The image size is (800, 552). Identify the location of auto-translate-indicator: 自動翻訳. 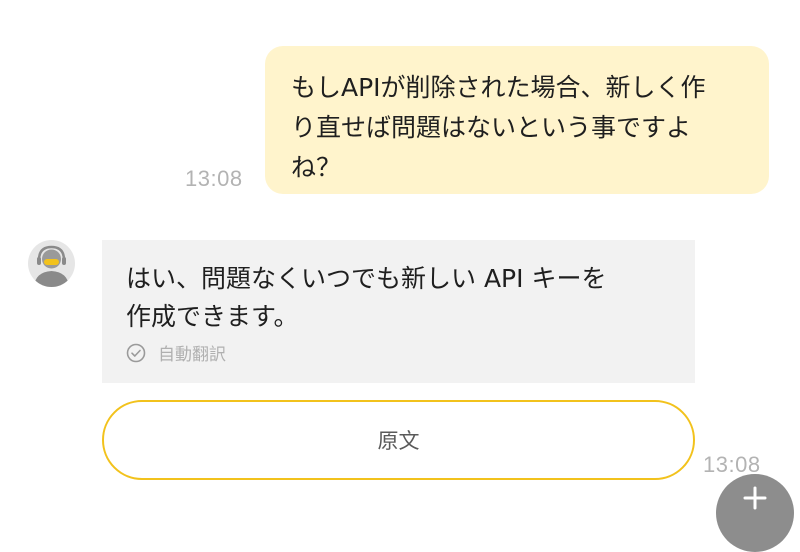
(398, 352).